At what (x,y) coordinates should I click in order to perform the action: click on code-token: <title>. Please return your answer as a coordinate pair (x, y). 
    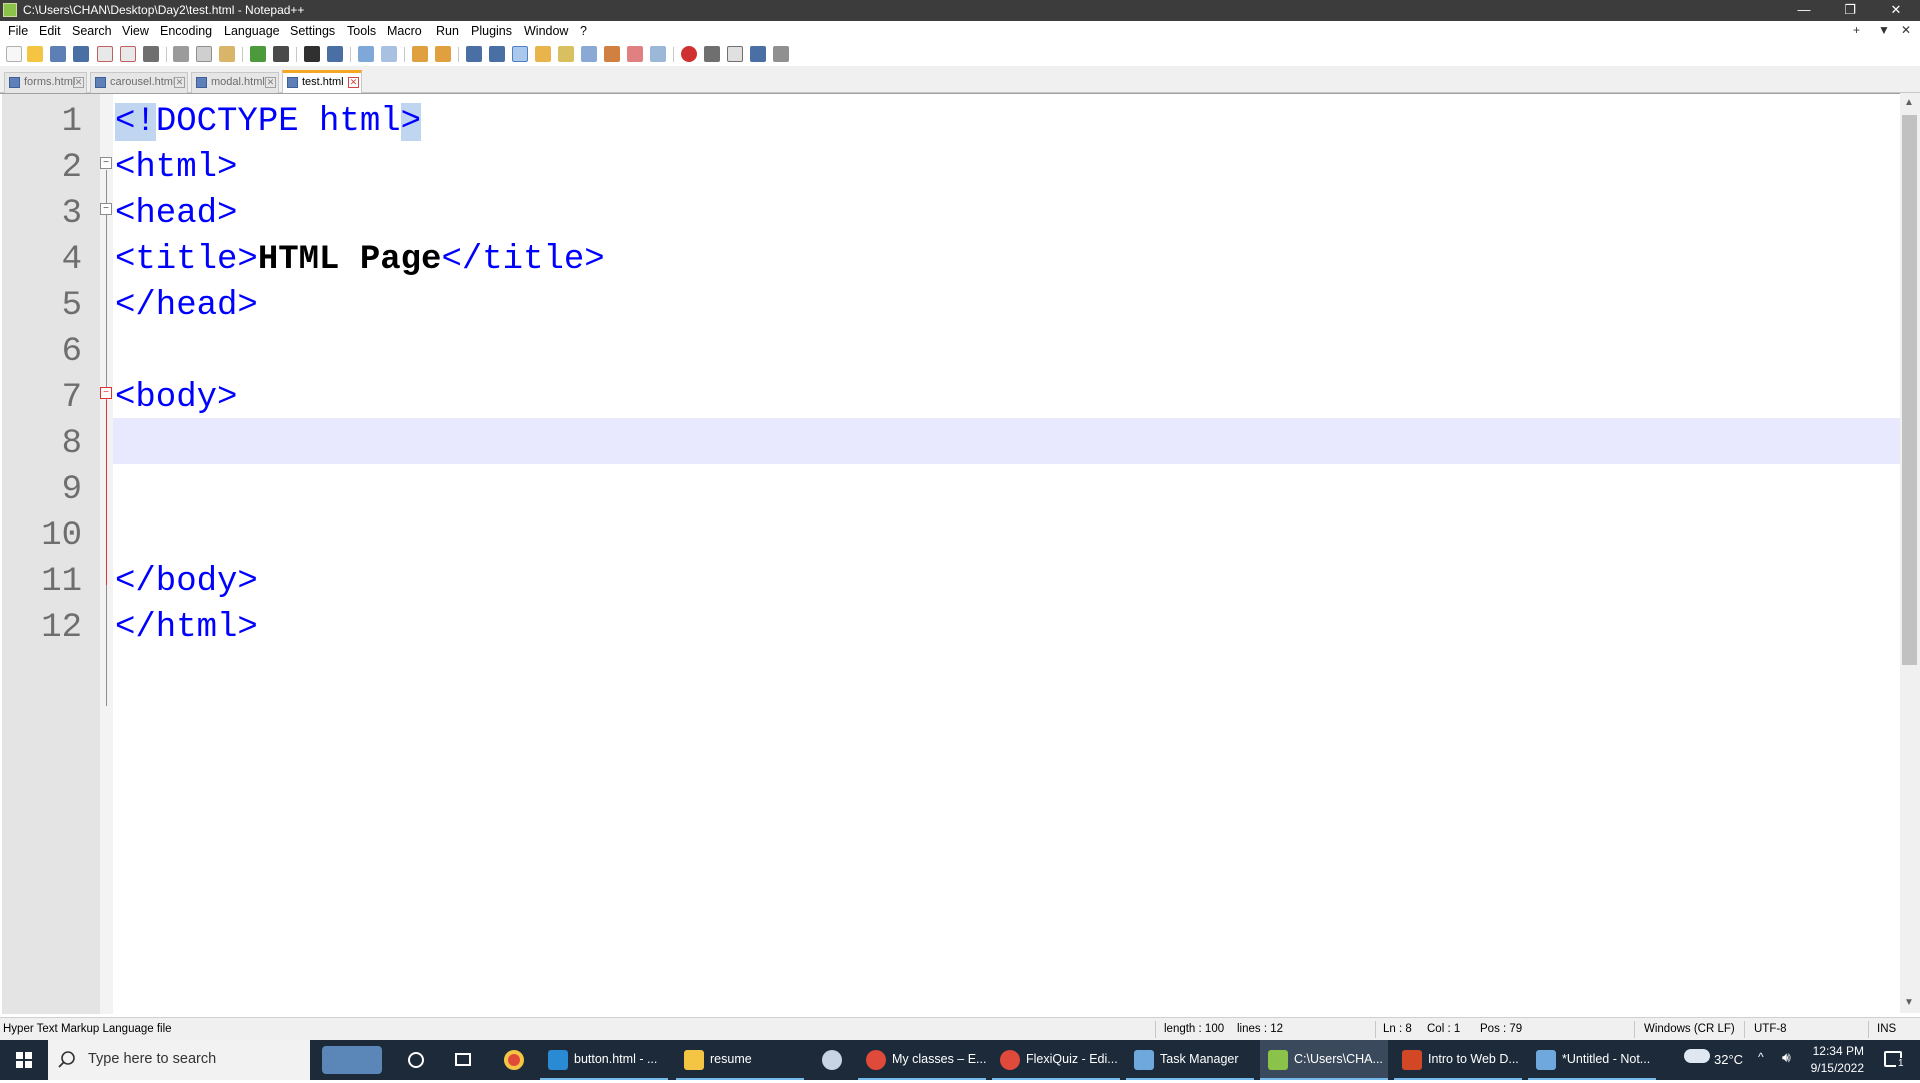
    Looking at the image, I should click on (186, 260).